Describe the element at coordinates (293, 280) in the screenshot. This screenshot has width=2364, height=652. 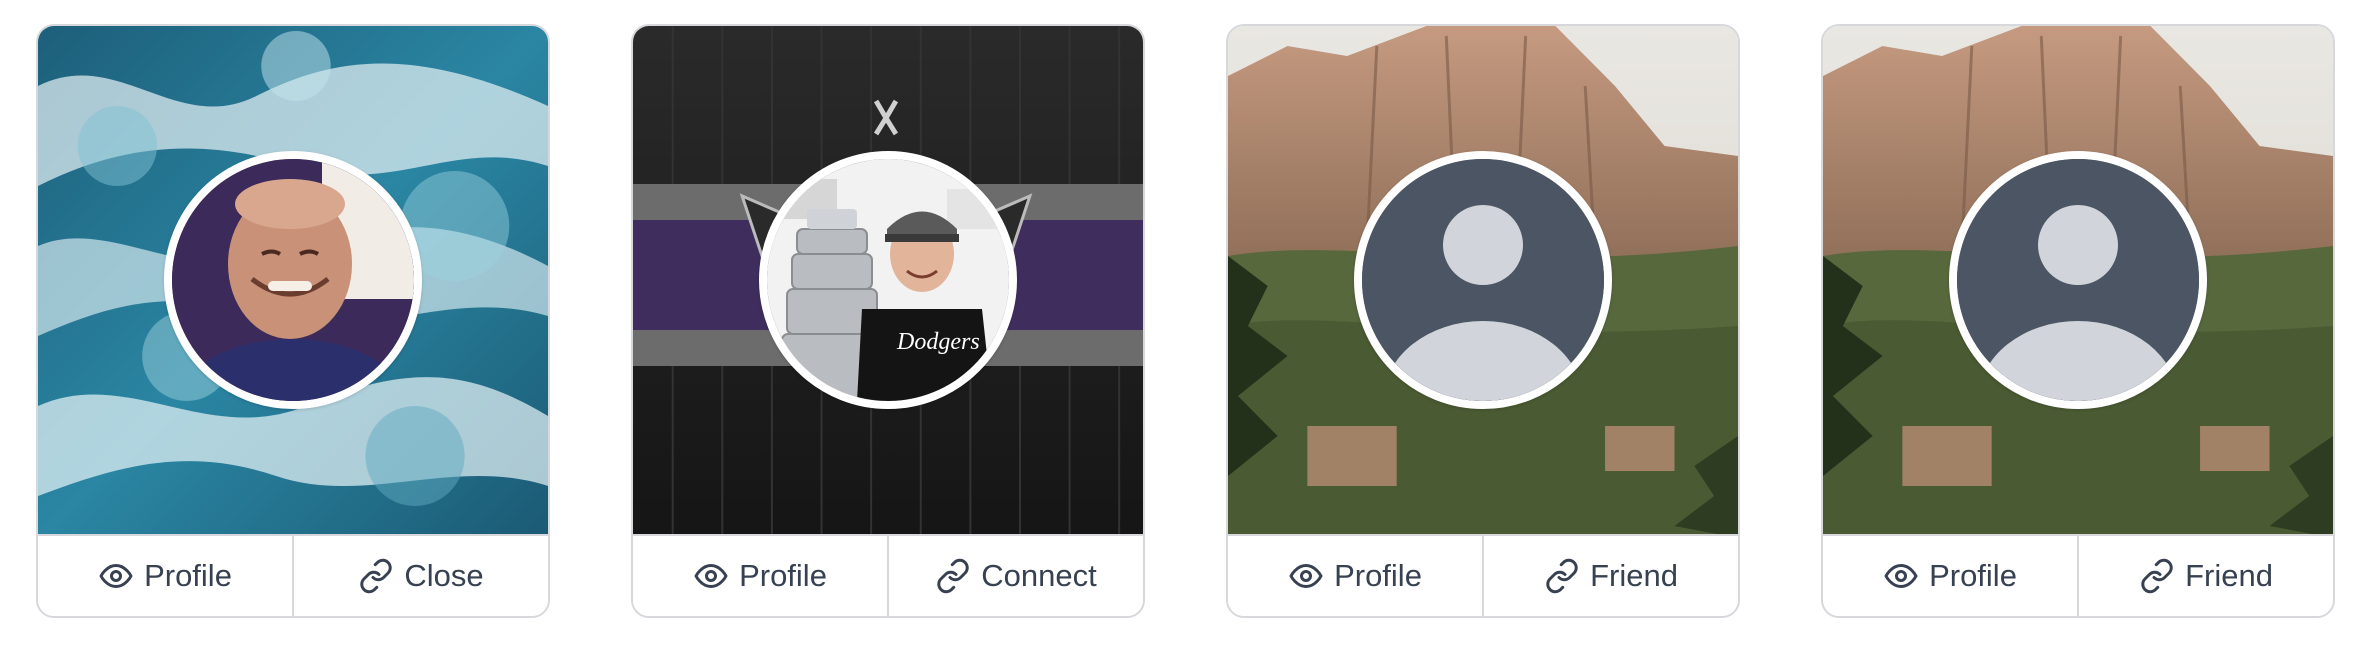
I see `avatar` at that location.